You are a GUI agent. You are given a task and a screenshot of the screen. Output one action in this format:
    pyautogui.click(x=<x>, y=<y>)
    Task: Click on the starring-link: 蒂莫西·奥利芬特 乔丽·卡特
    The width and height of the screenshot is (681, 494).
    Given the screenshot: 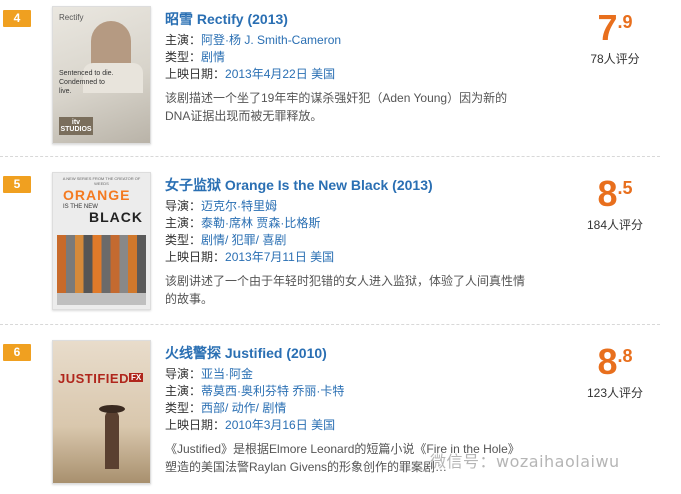 What is the action you would take?
    pyautogui.click(x=272, y=391)
    